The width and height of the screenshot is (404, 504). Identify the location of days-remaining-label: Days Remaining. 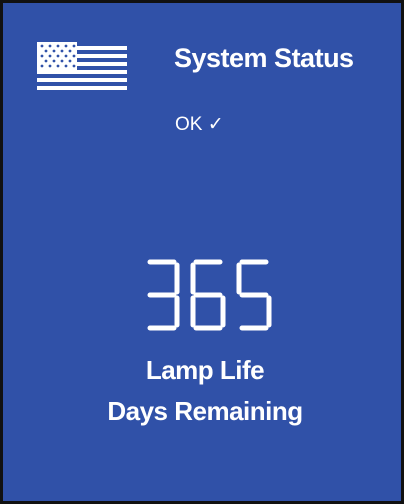
(205, 411).